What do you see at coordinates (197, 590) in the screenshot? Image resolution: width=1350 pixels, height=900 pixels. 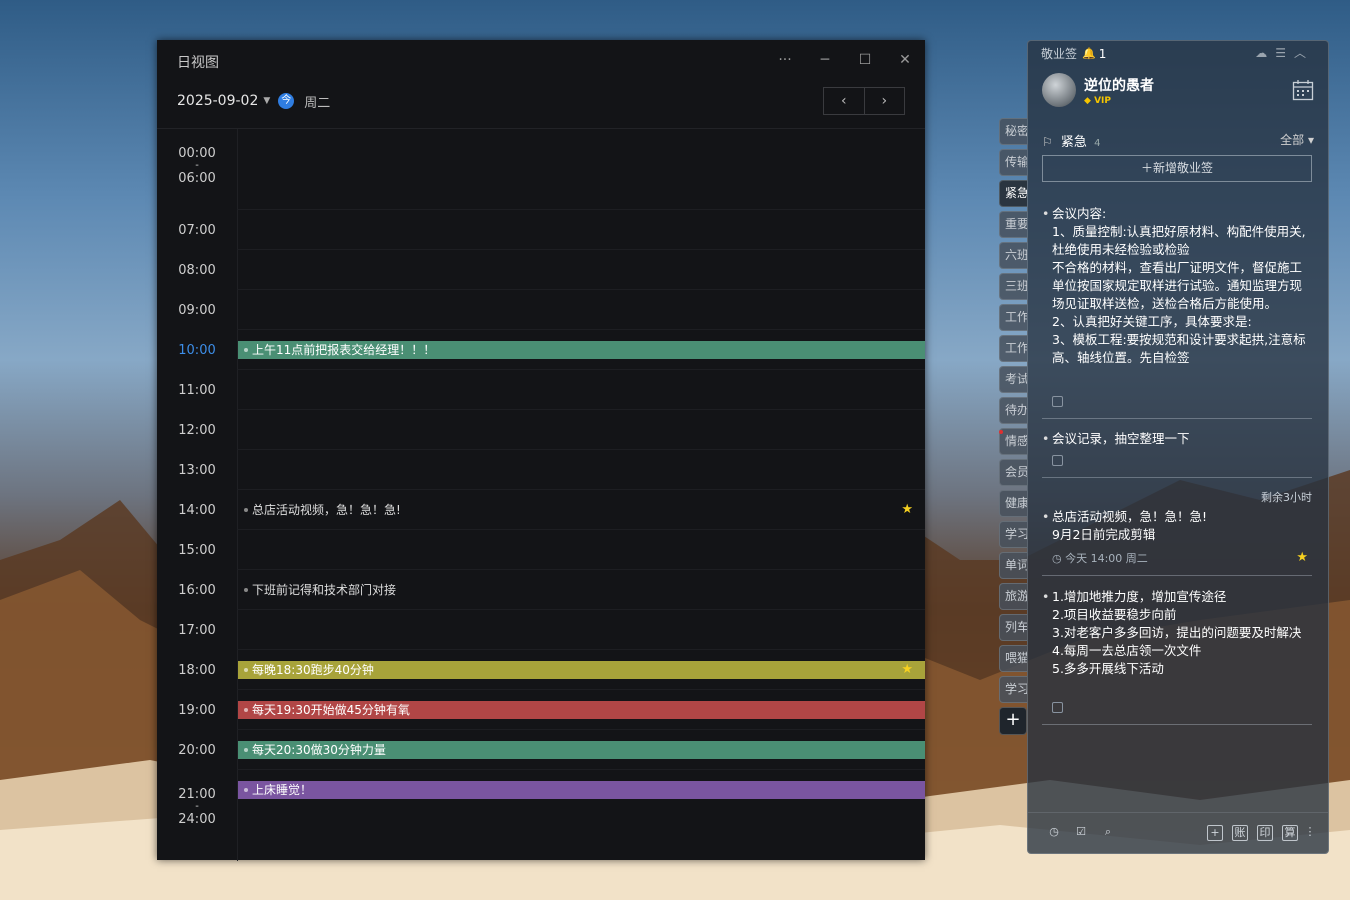 I see `time-label: 16:00` at bounding box center [197, 590].